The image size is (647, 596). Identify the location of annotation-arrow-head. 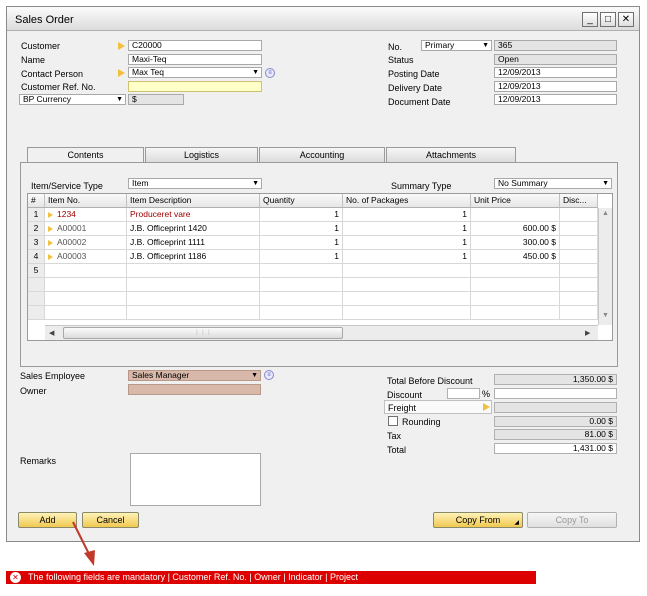
(89, 558).